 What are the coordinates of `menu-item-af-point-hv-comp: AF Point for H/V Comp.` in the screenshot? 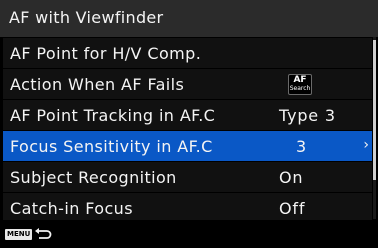 It's located at (187, 53).